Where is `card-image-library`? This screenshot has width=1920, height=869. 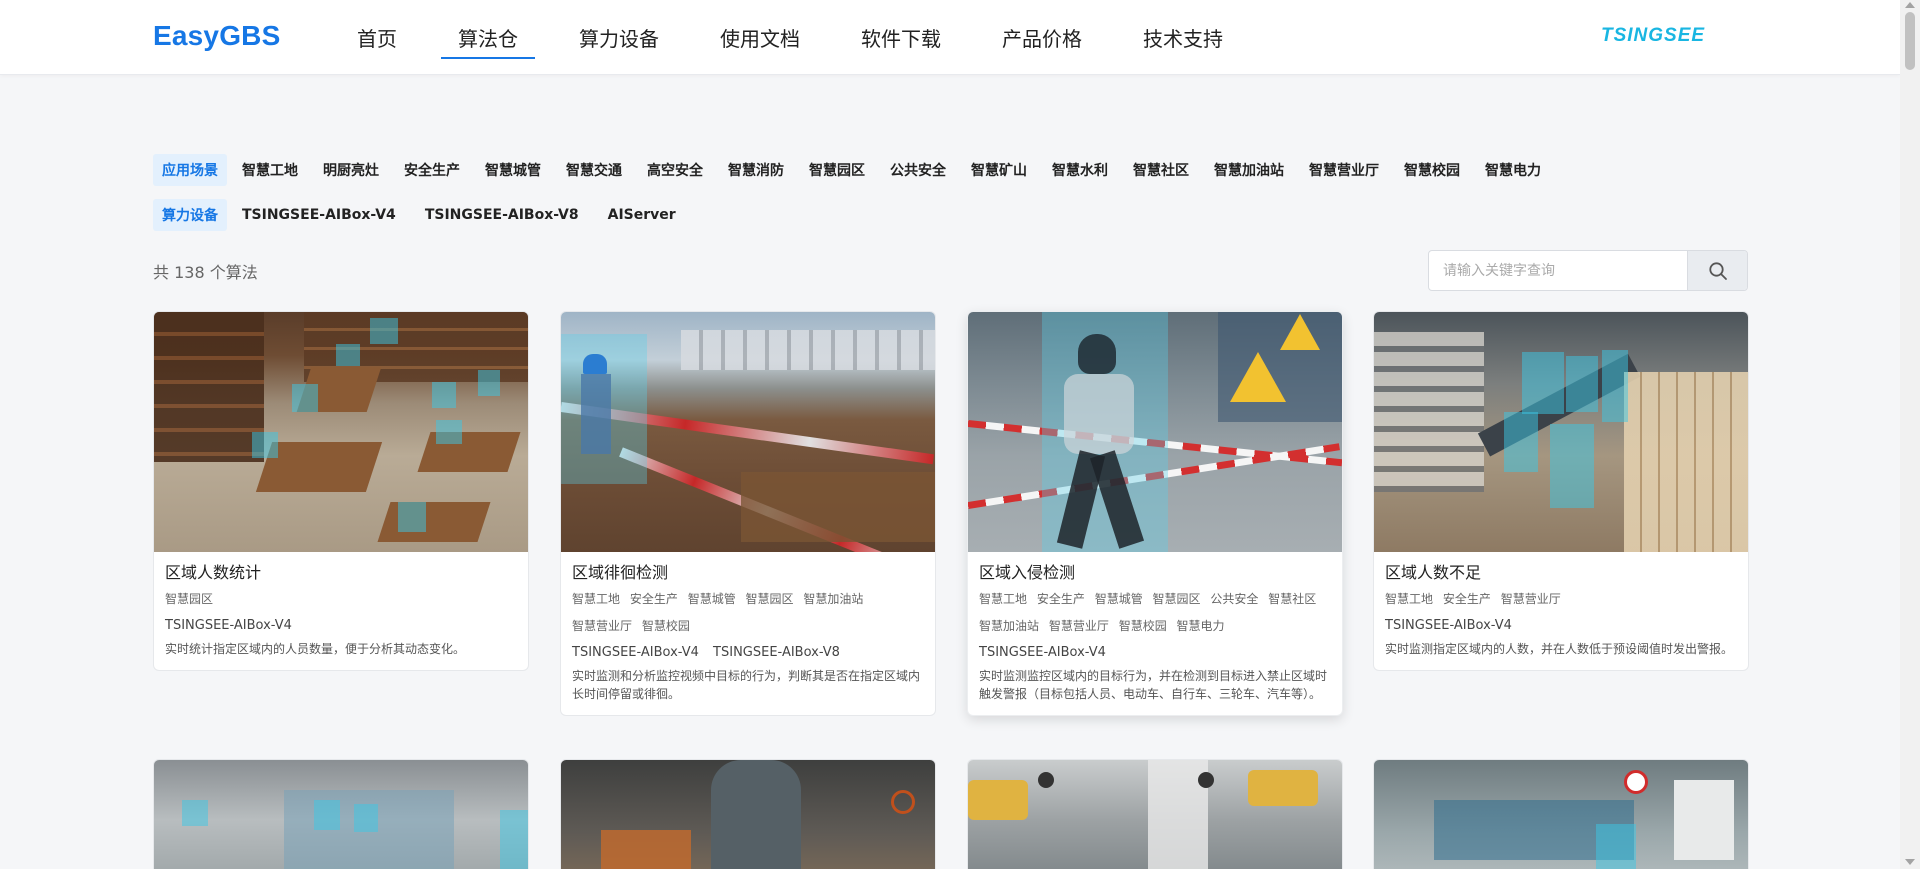 card-image-library is located at coordinates (341, 432).